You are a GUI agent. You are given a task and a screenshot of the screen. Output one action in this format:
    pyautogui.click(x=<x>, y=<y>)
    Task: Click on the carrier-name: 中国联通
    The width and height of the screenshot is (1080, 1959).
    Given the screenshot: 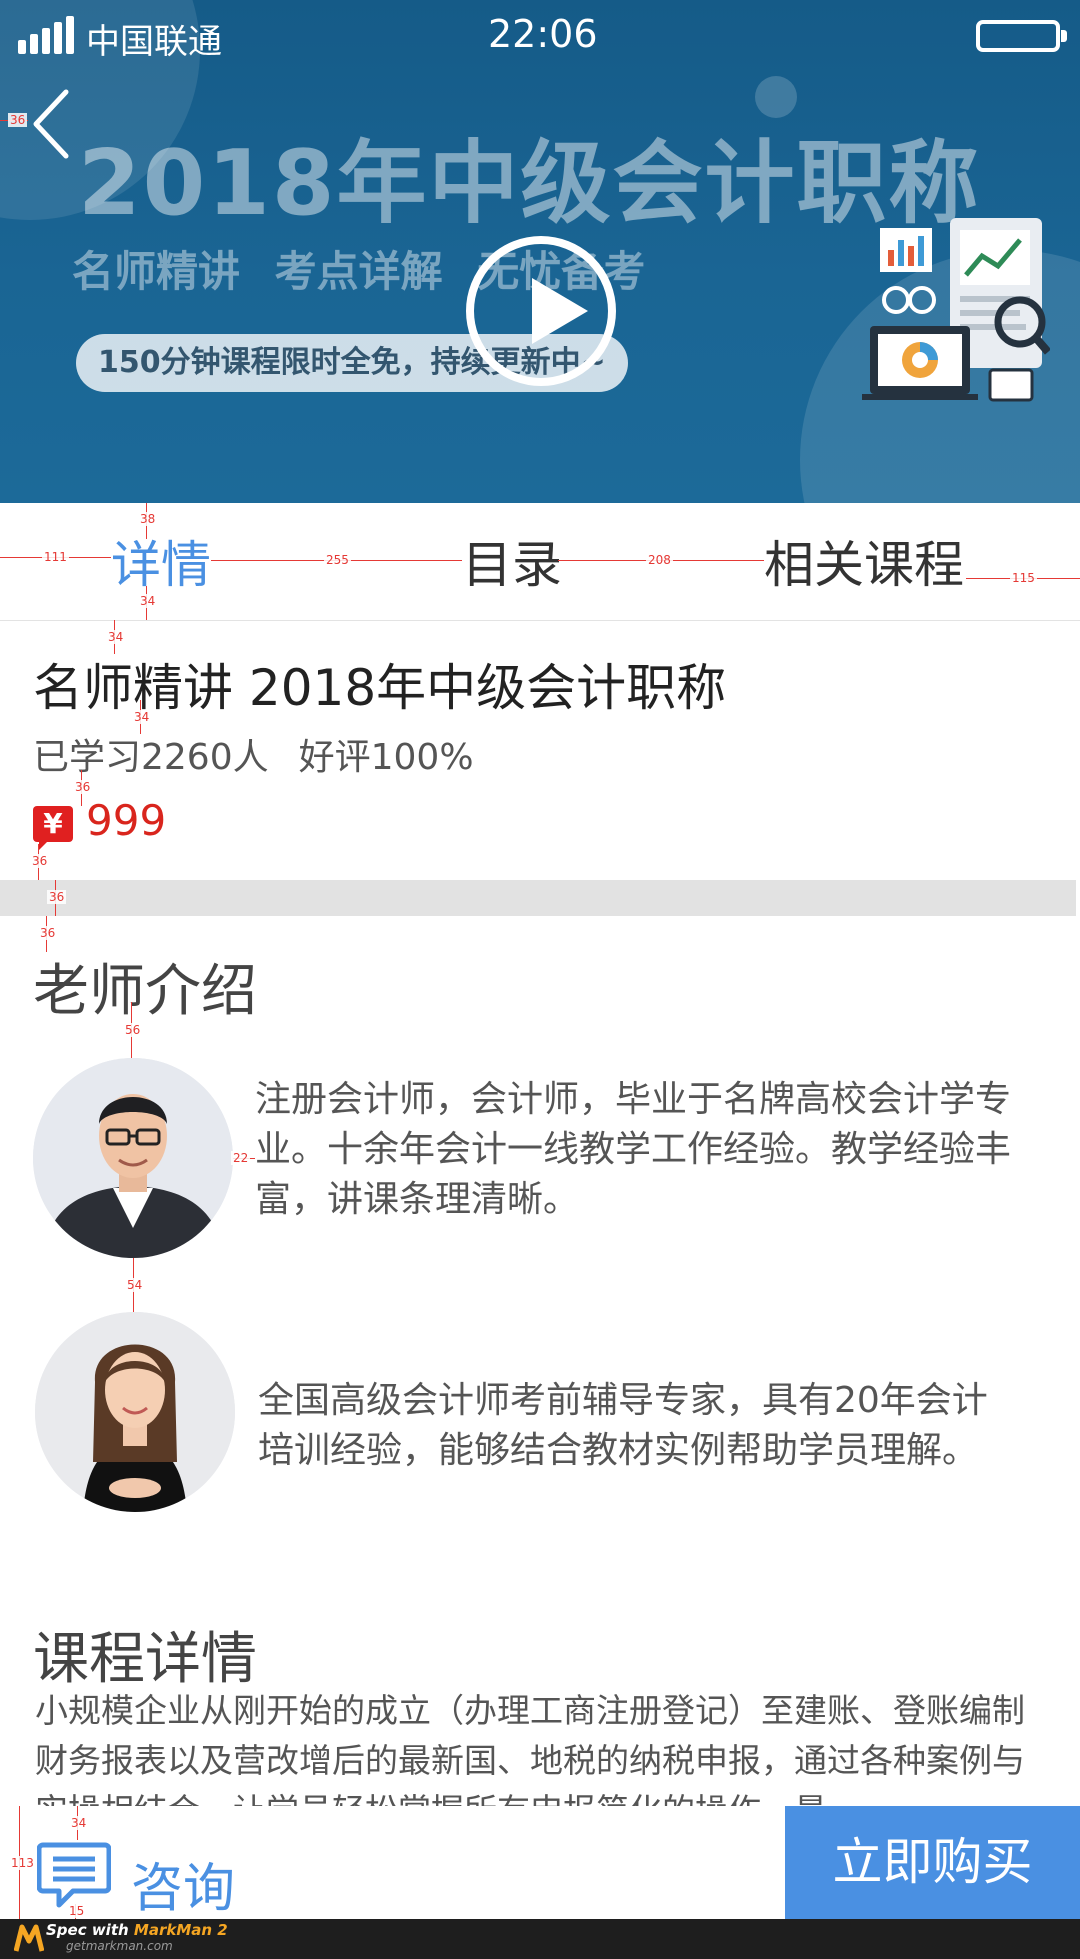 What is the action you would take?
    pyautogui.click(x=154, y=42)
    